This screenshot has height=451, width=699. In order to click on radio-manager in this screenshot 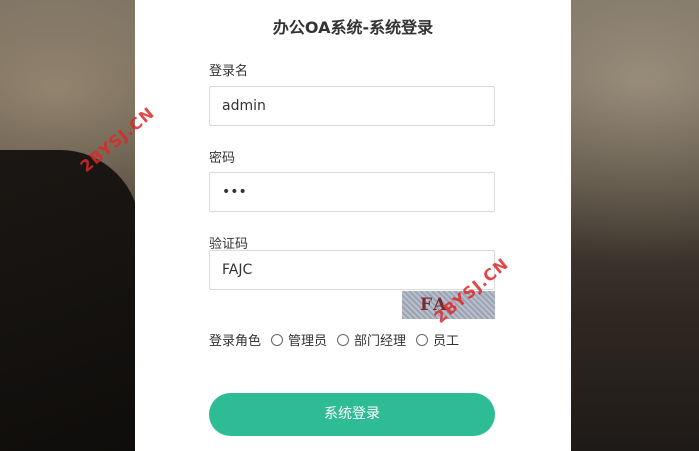, I will do `click(343, 339)`.